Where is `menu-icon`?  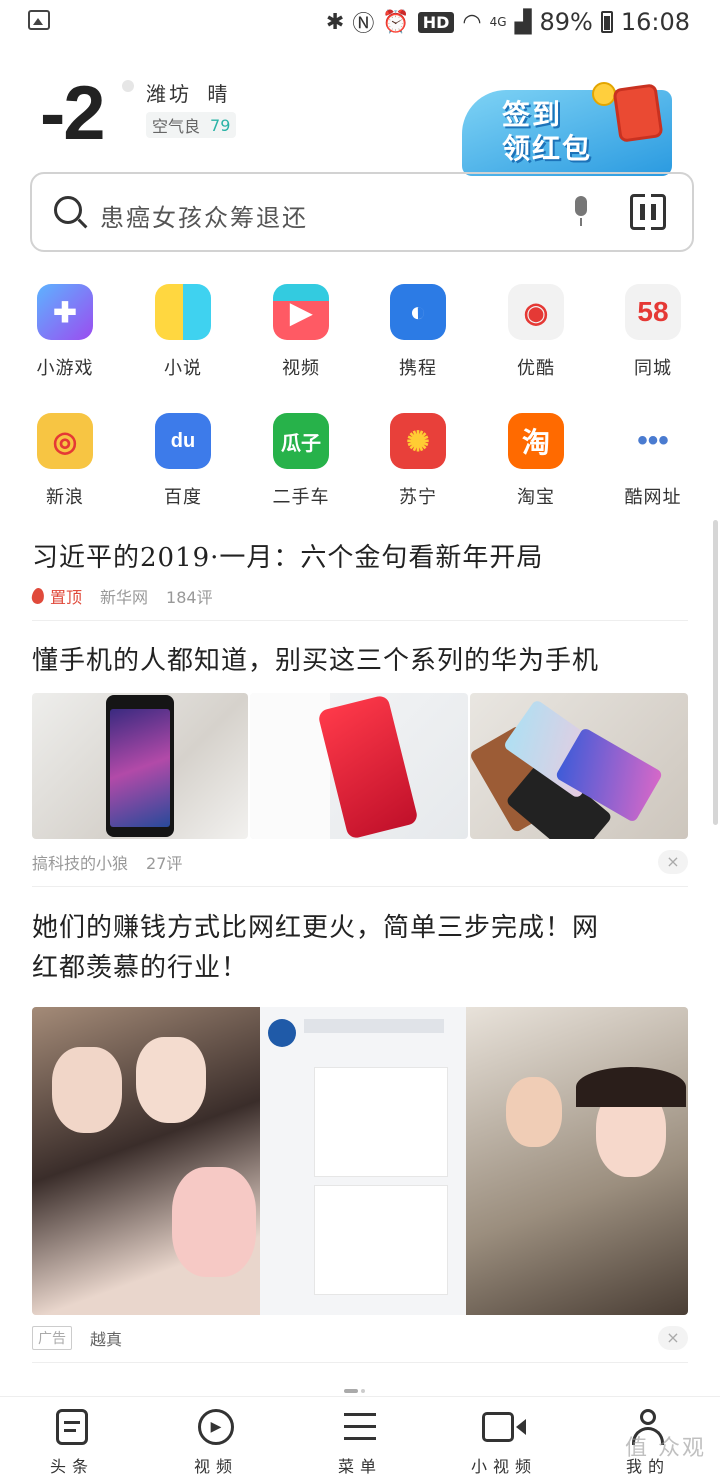
menu-icon is located at coordinates (360, 1427).